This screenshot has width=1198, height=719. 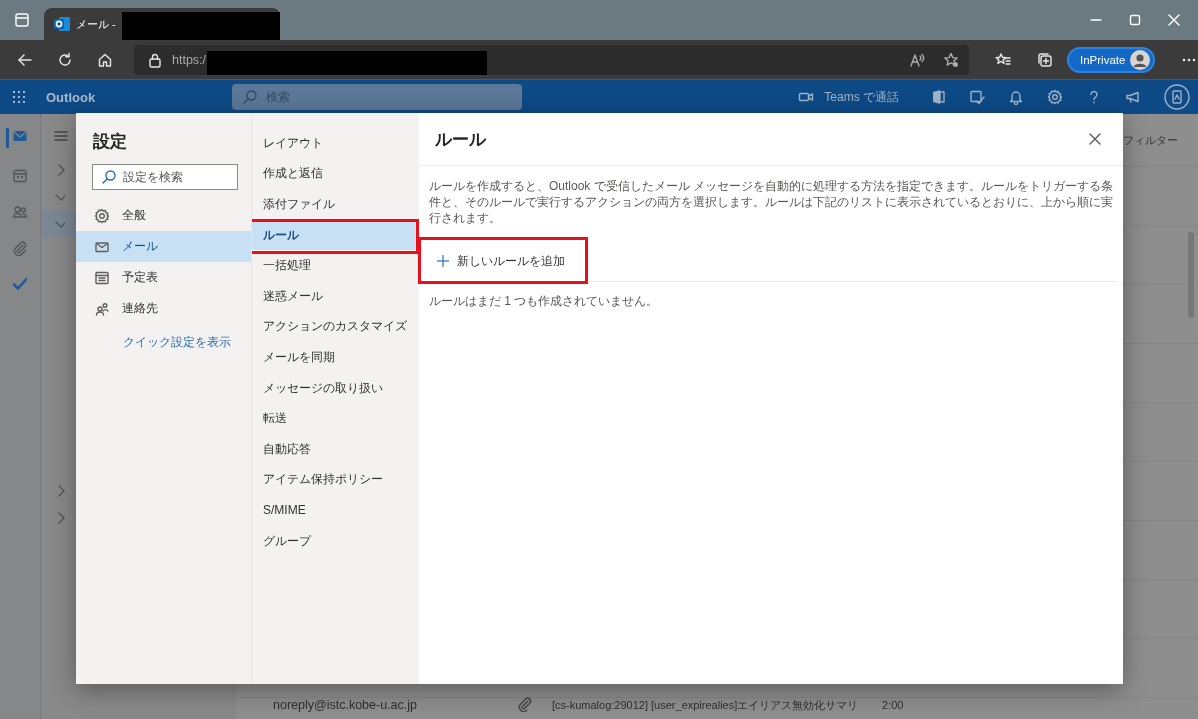 I want to click on settings-subcategory: メッセージの取り扱い, so click(x=334, y=388).